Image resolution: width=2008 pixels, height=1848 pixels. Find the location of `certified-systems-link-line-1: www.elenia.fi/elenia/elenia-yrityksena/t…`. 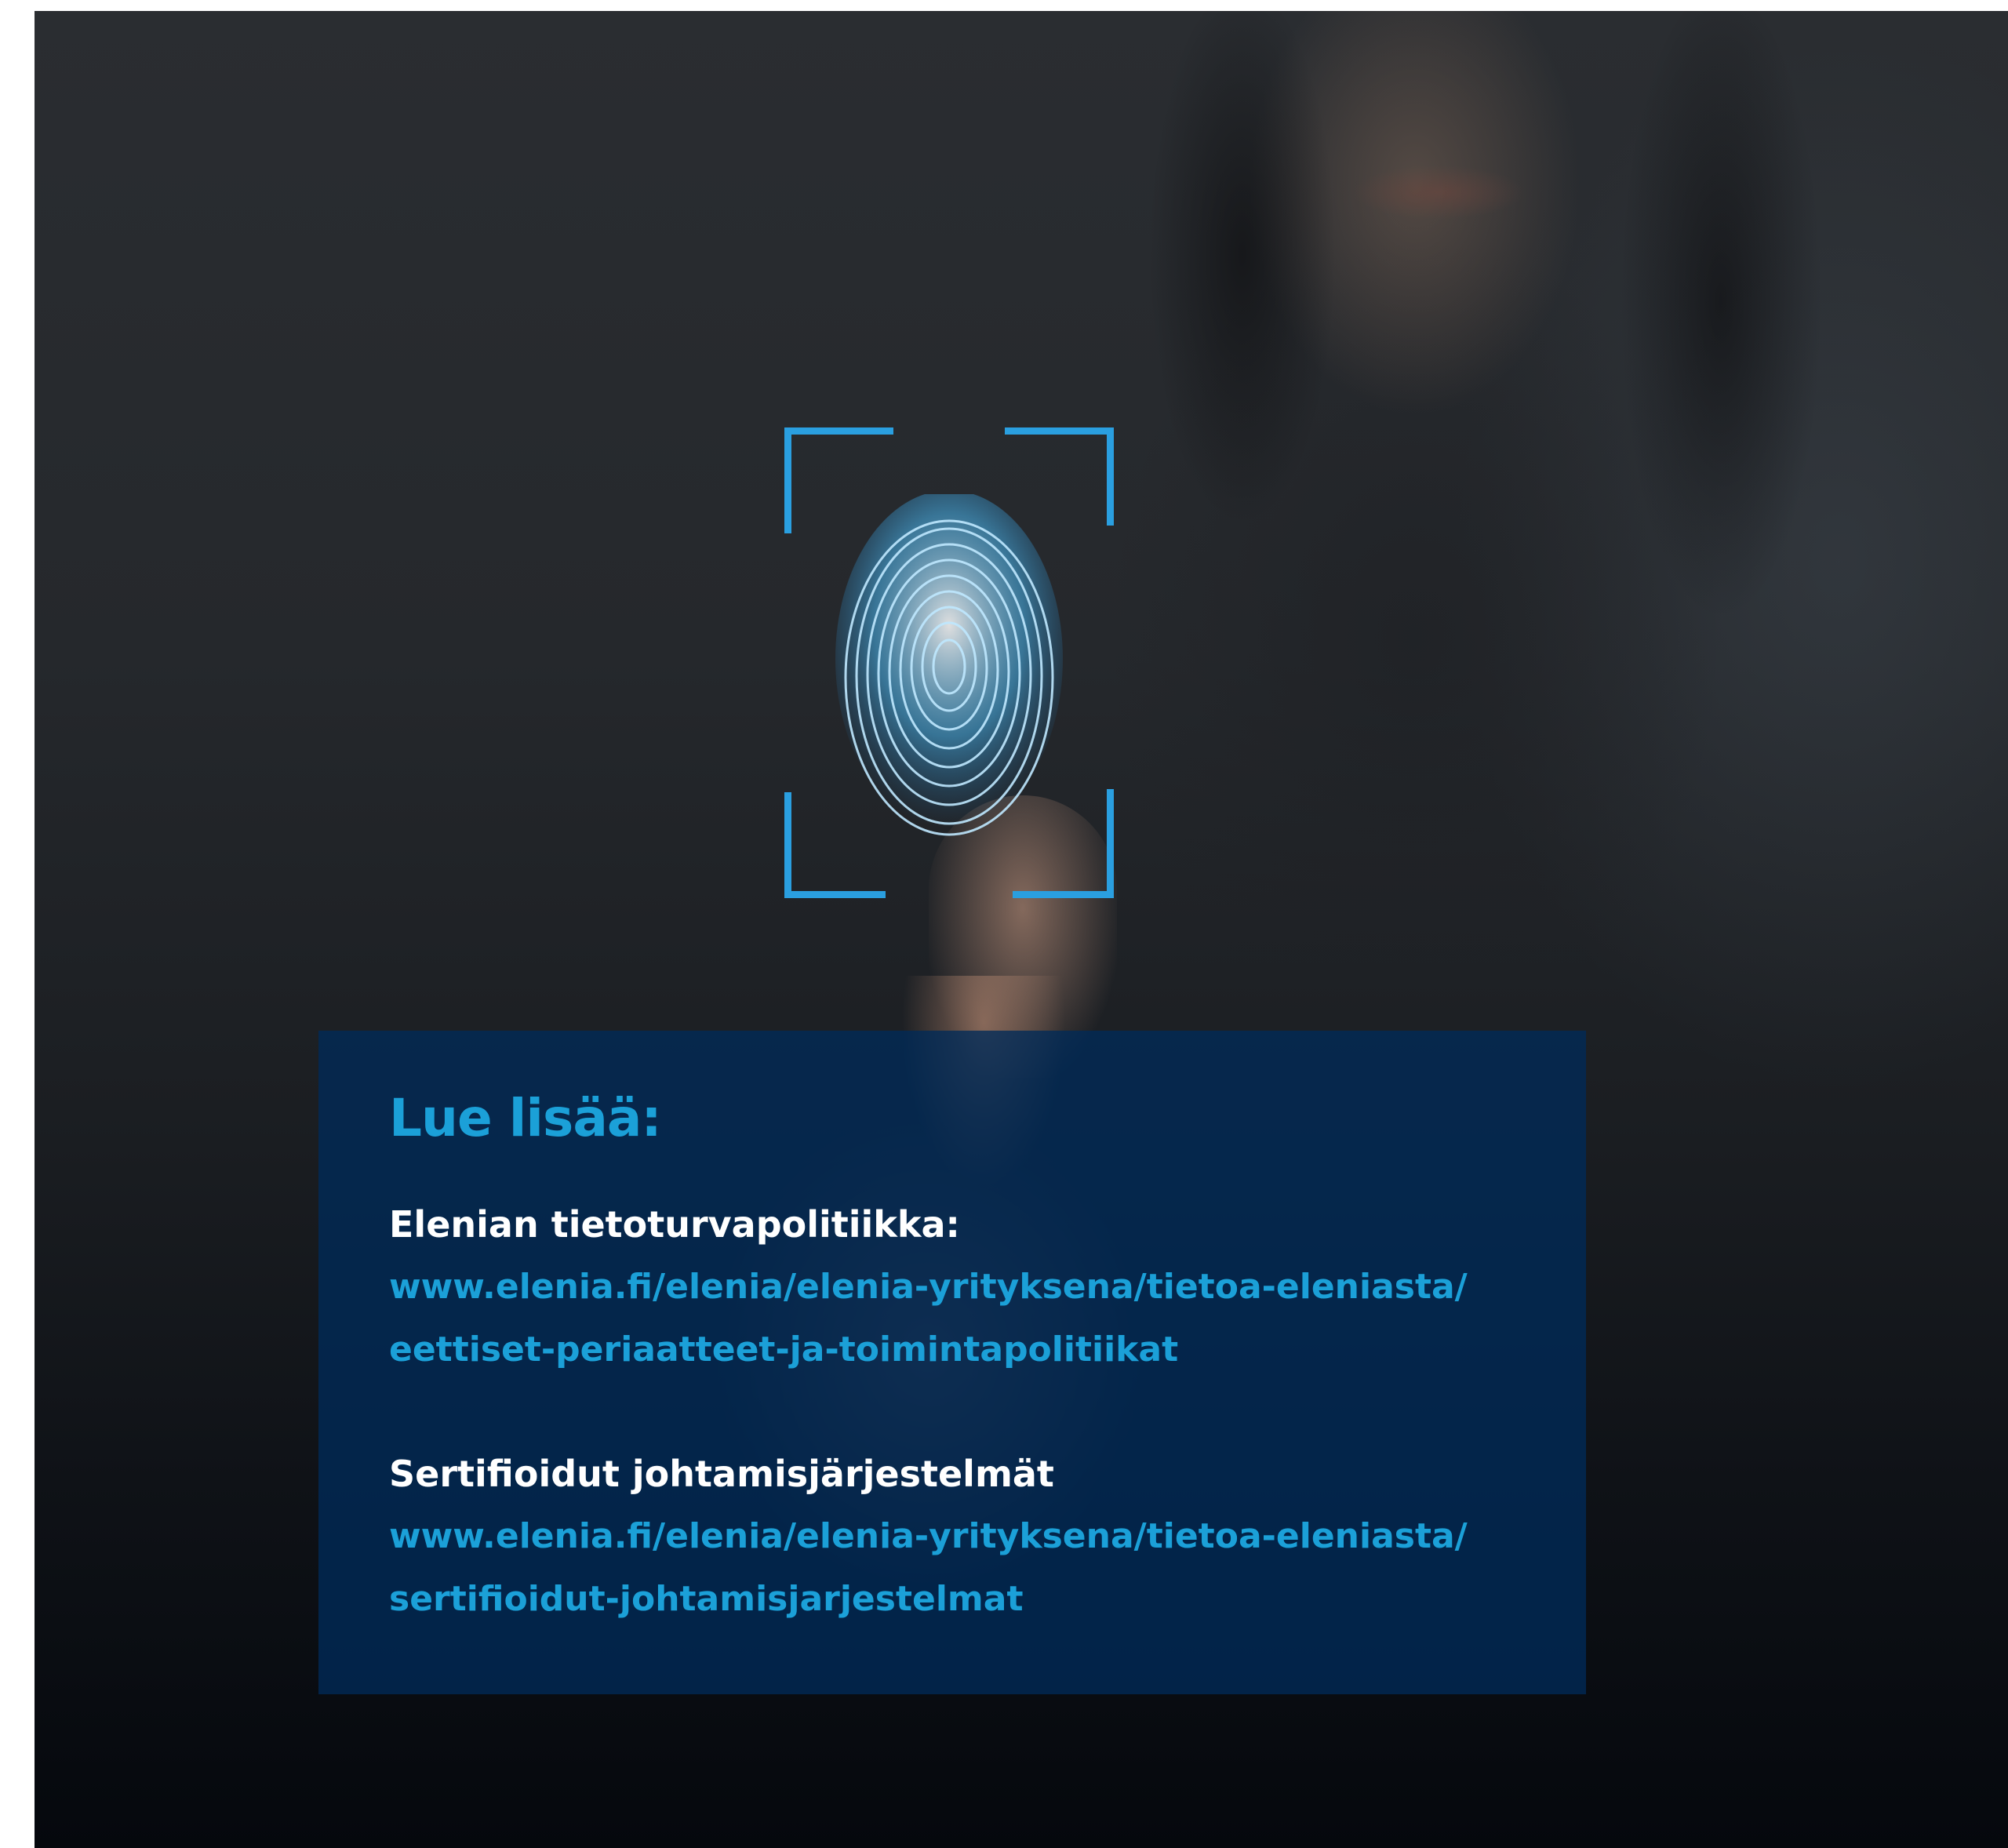

certified-systems-link-line-1: www.elenia.fi/elenia/elenia-yrityksena/t… is located at coordinates (952, 1536).